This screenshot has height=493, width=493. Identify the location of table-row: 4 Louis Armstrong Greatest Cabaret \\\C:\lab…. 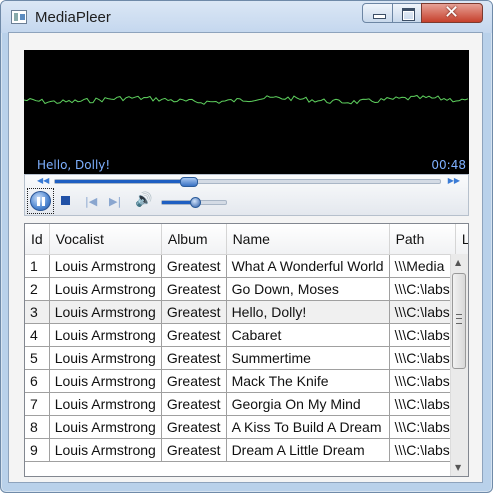
(246, 335).